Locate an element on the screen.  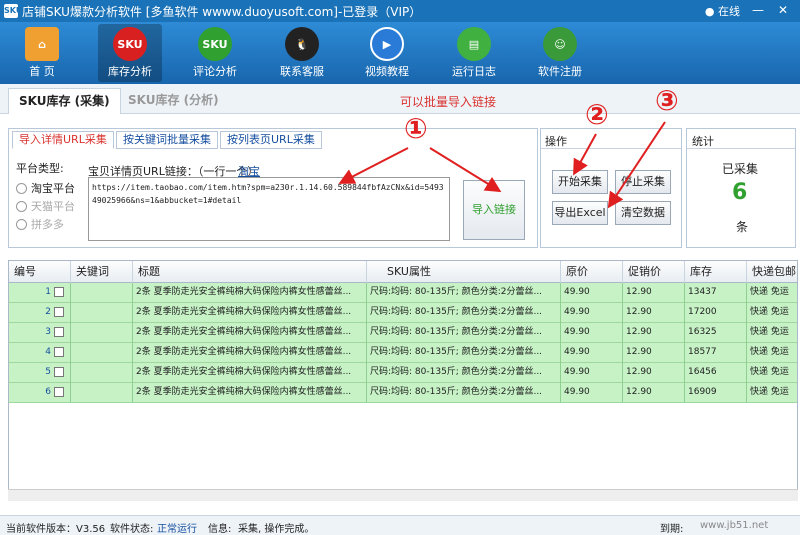
annotation-arrows is located at coordinates (502, 165).